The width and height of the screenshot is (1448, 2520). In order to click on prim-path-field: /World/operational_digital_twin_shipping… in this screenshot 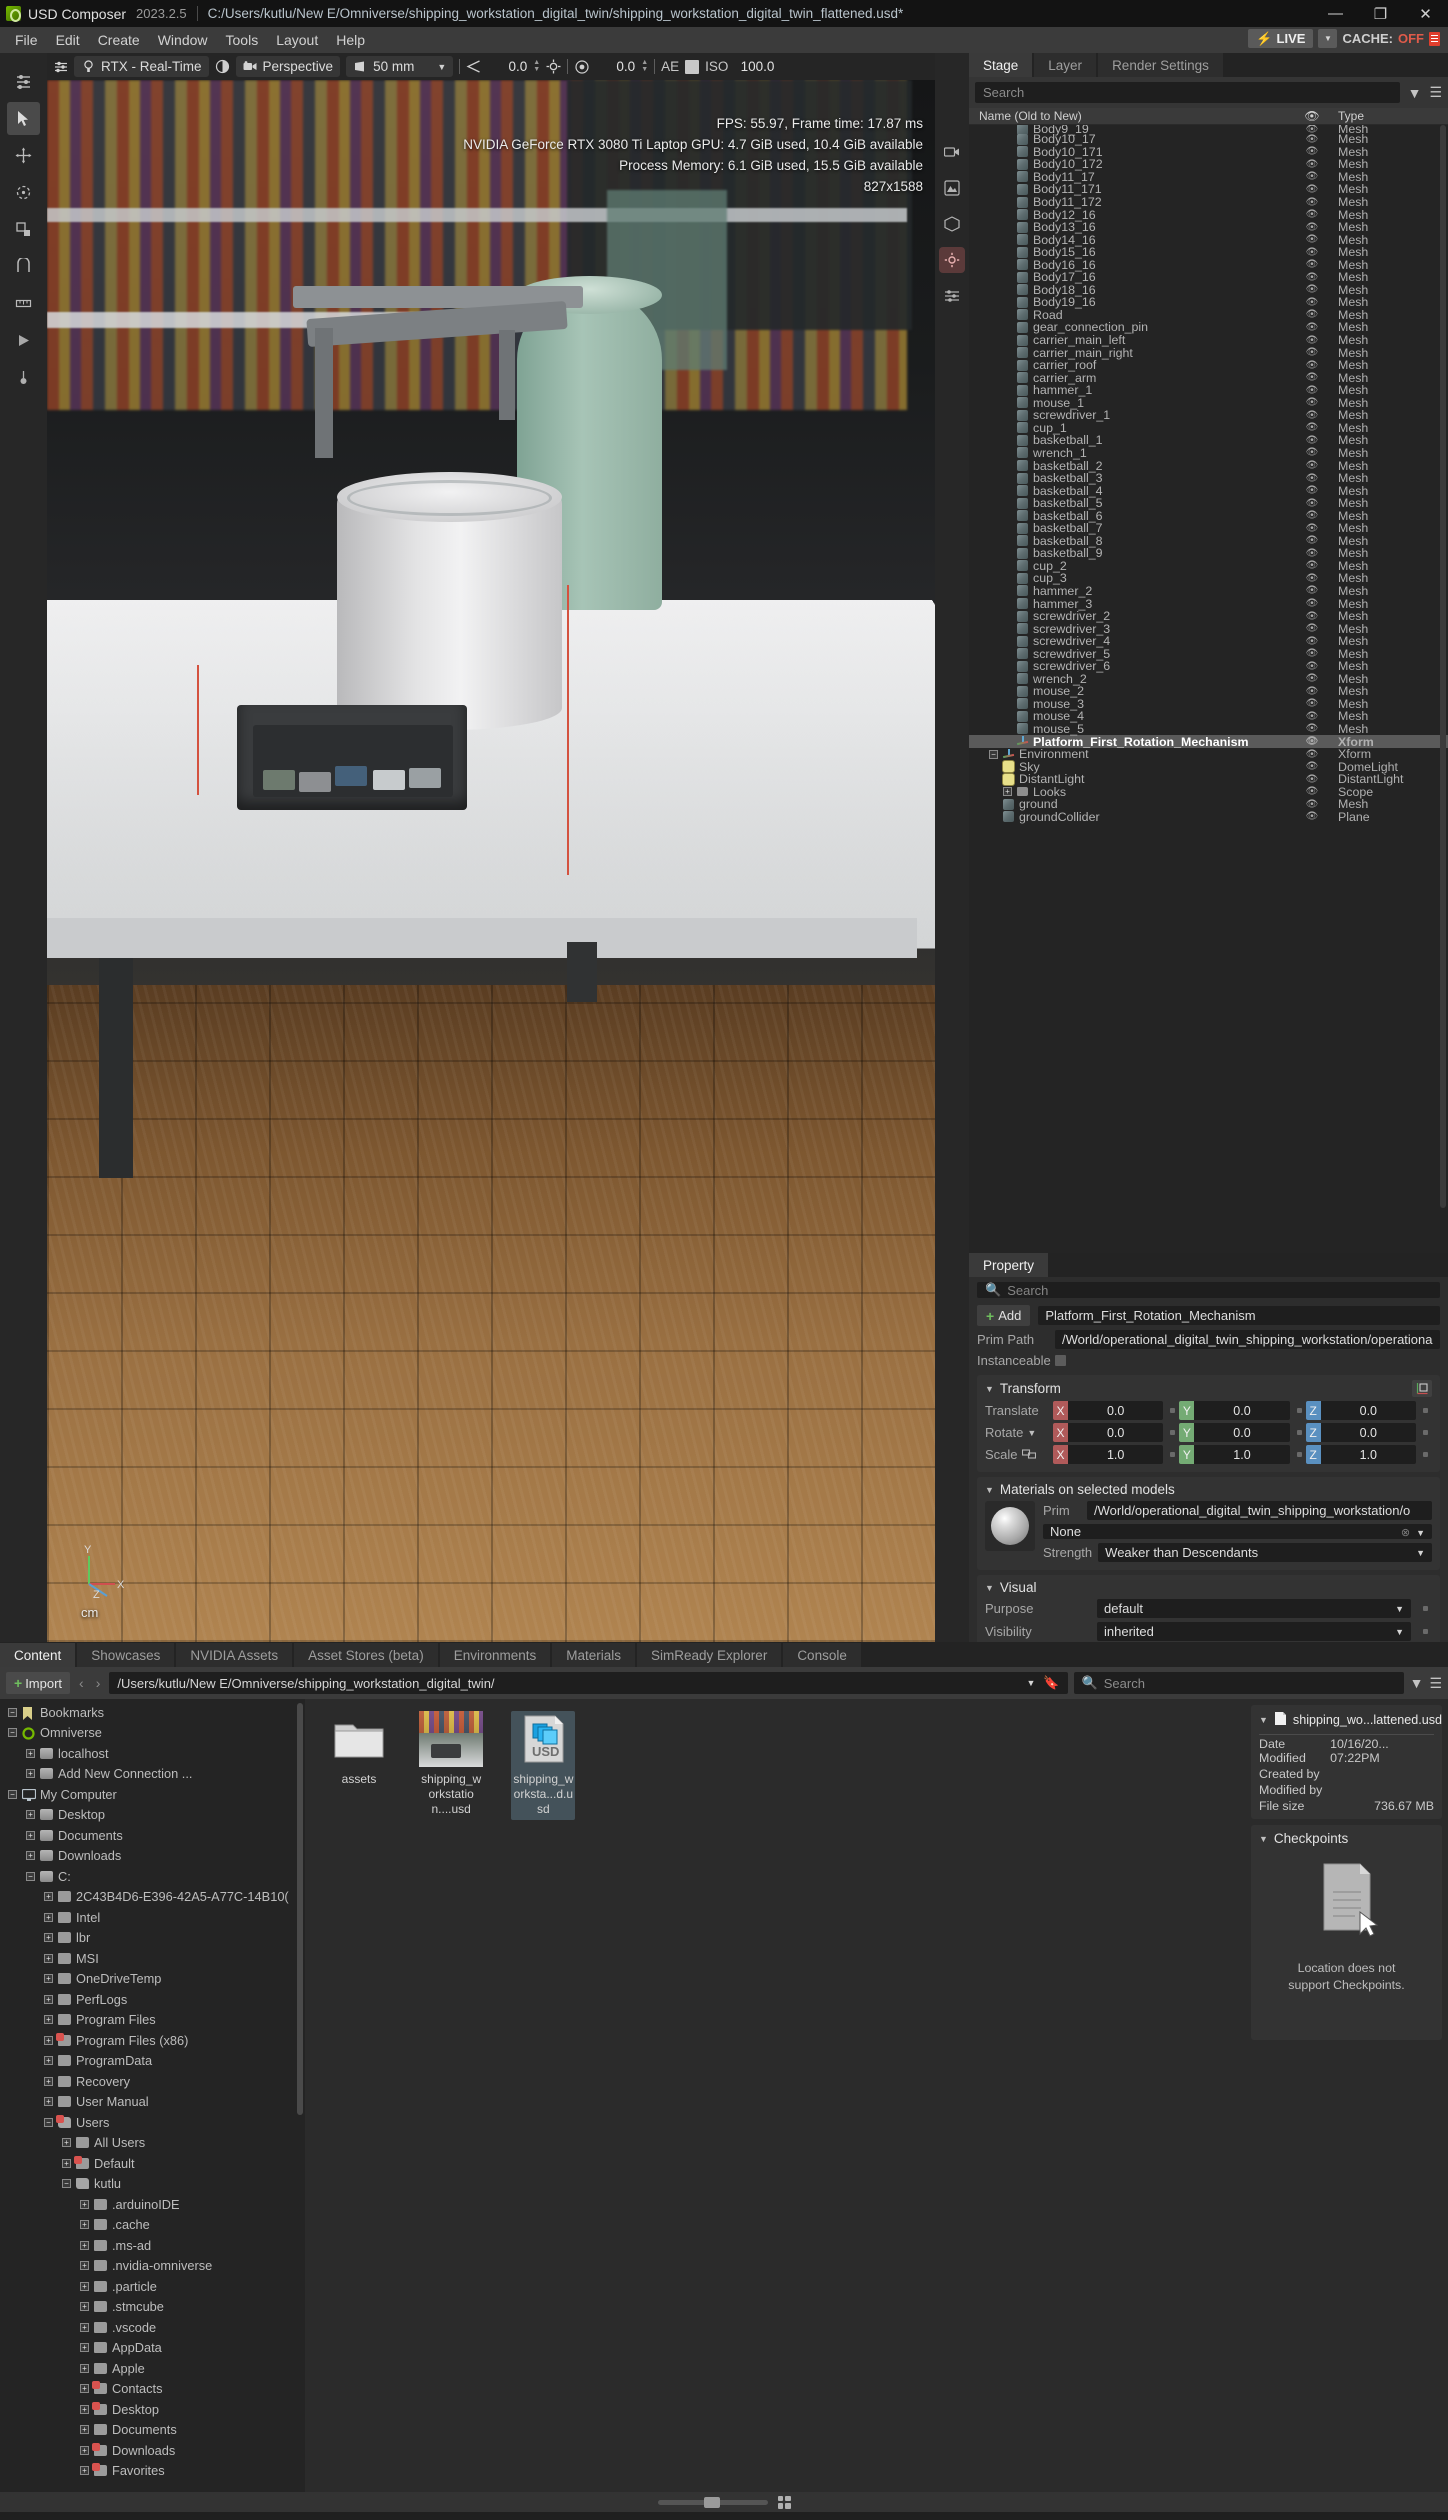, I will do `click(1247, 1339)`.